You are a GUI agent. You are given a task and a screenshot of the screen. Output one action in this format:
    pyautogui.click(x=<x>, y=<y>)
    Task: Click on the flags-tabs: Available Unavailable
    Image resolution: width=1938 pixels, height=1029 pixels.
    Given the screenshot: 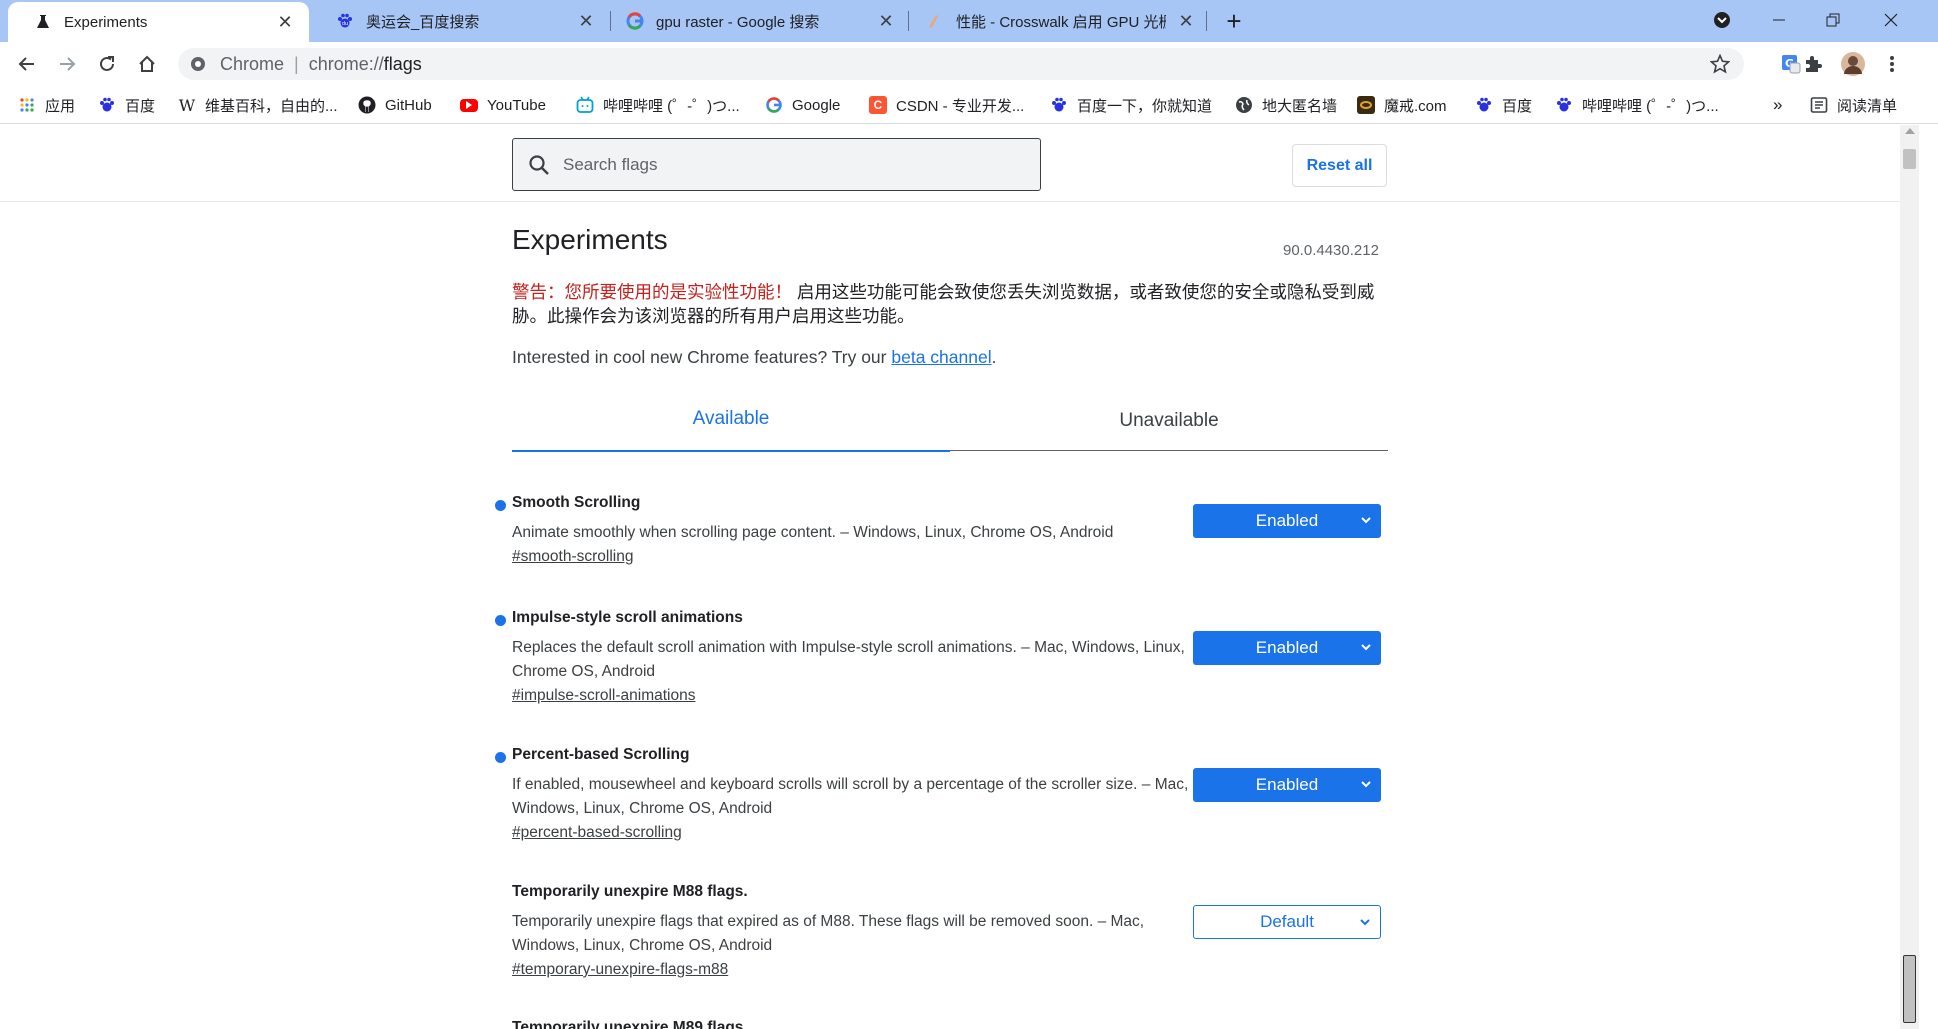 What is the action you would take?
    pyautogui.click(x=950, y=421)
    